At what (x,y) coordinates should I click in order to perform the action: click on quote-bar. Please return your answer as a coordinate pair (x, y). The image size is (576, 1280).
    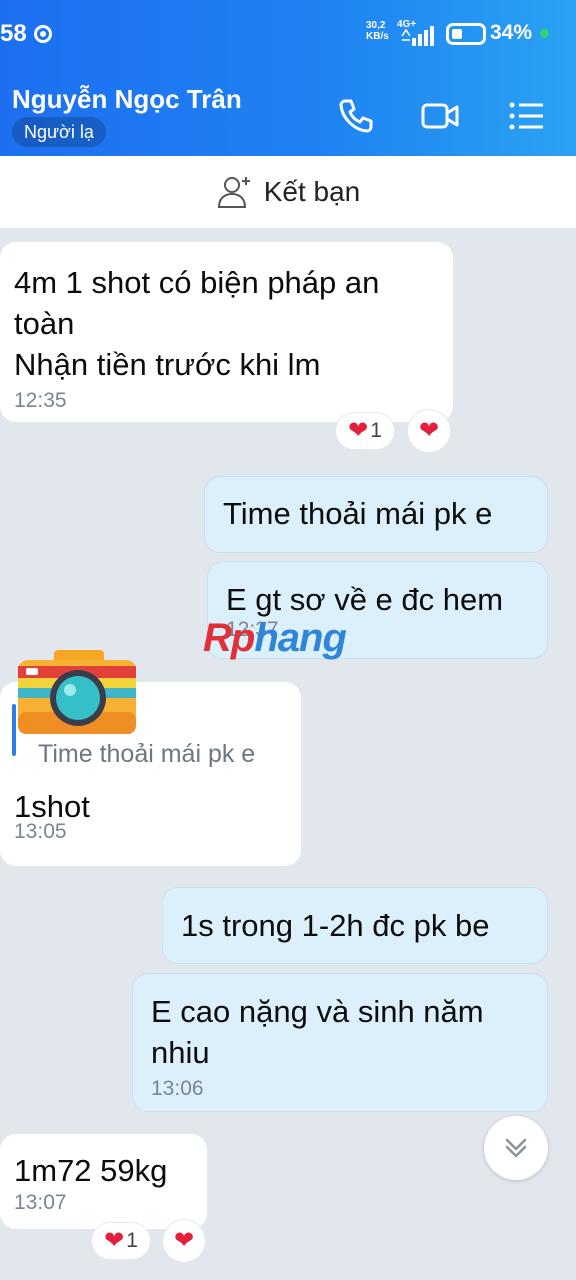
    Looking at the image, I should click on (14, 730).